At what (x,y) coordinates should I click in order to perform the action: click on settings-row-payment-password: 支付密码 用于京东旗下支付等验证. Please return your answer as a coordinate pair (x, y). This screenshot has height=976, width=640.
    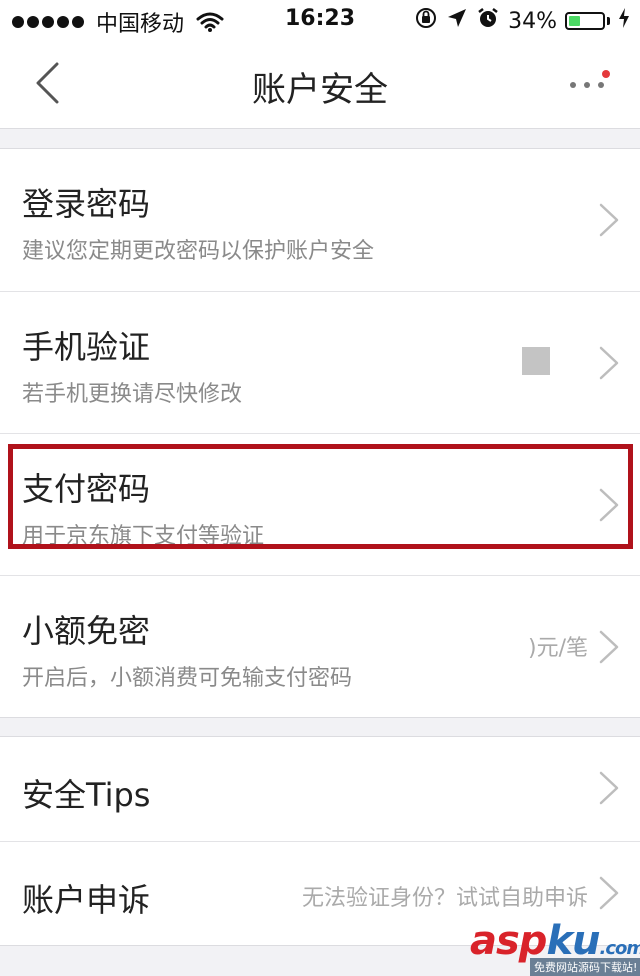
    Looking at the image, I should click on (320, 504).